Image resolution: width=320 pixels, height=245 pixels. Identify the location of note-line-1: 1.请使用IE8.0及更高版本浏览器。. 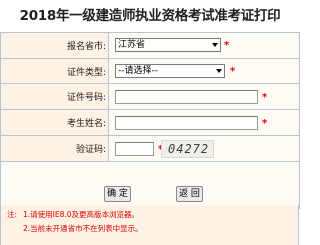
(81, 214).